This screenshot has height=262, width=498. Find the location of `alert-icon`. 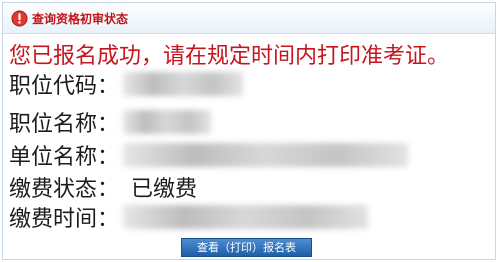

alert-icon is located at coordinates (19, 18).